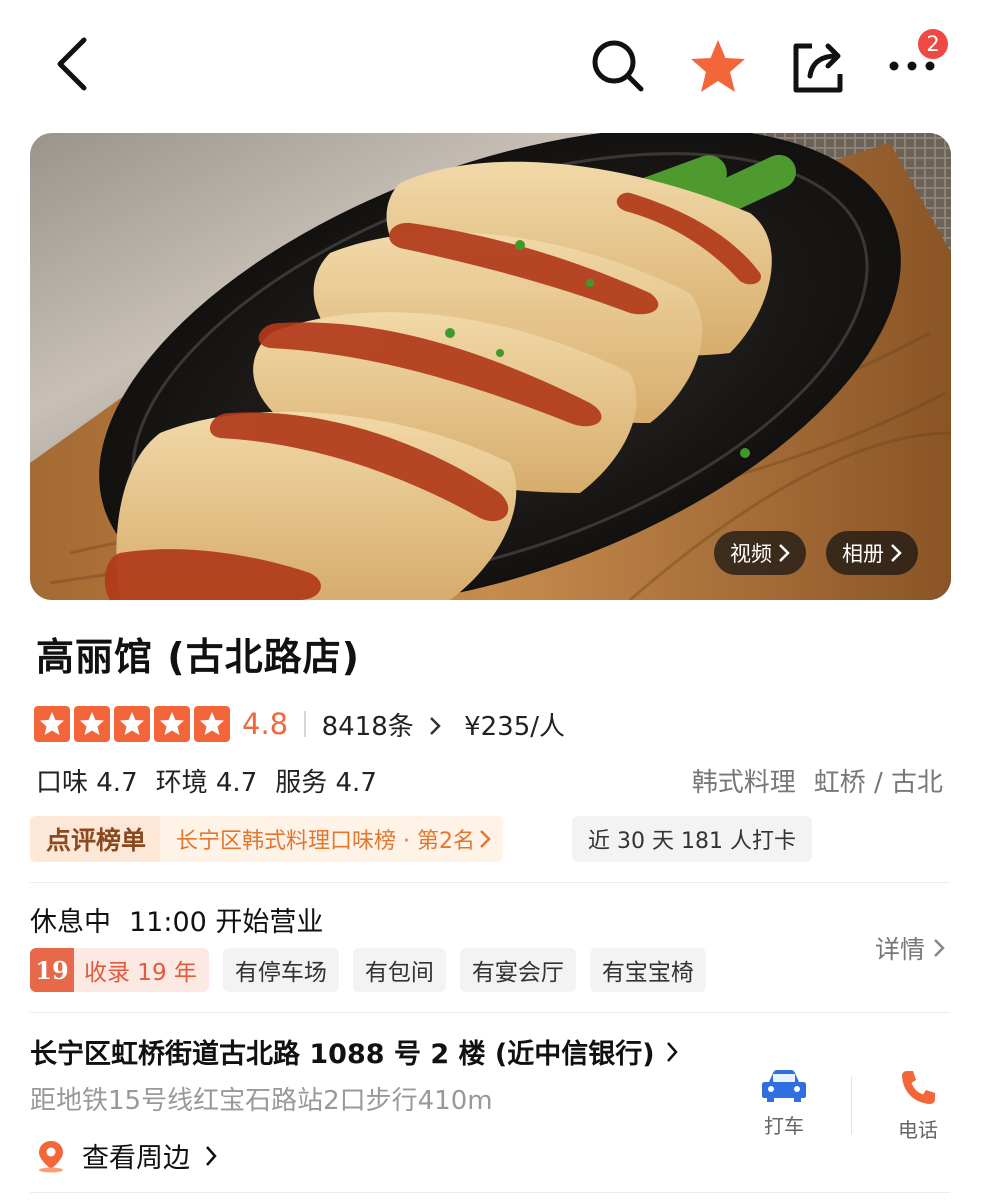 This screenshot has width=981, height=1200. I want to click on details-link: 详情, so click(910, 948).